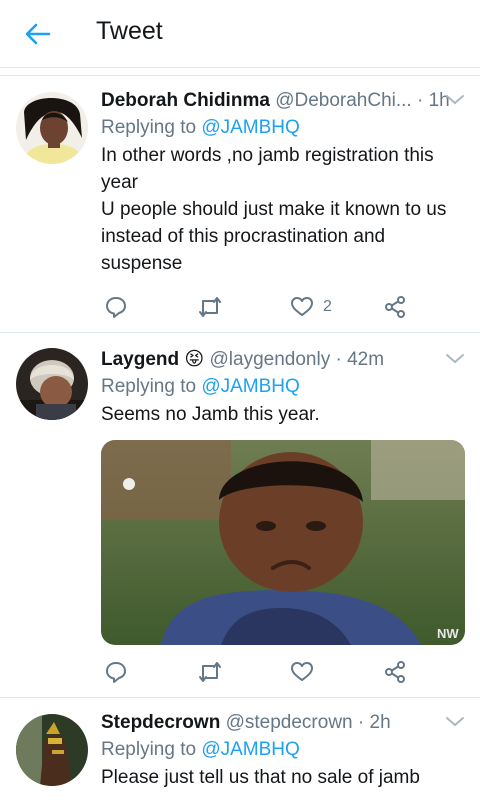 The width and height of the screenshot is (480, 800). What do you see at coordinates (260, 777) in the screenshot?
I see `tweet-text-line: Please just tell us that no sale of jamb` at bounding box center [260, 777].